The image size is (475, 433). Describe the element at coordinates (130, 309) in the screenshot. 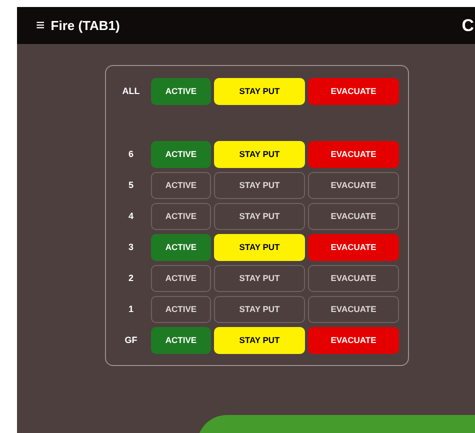

I see `floor-label: 1` at that location.